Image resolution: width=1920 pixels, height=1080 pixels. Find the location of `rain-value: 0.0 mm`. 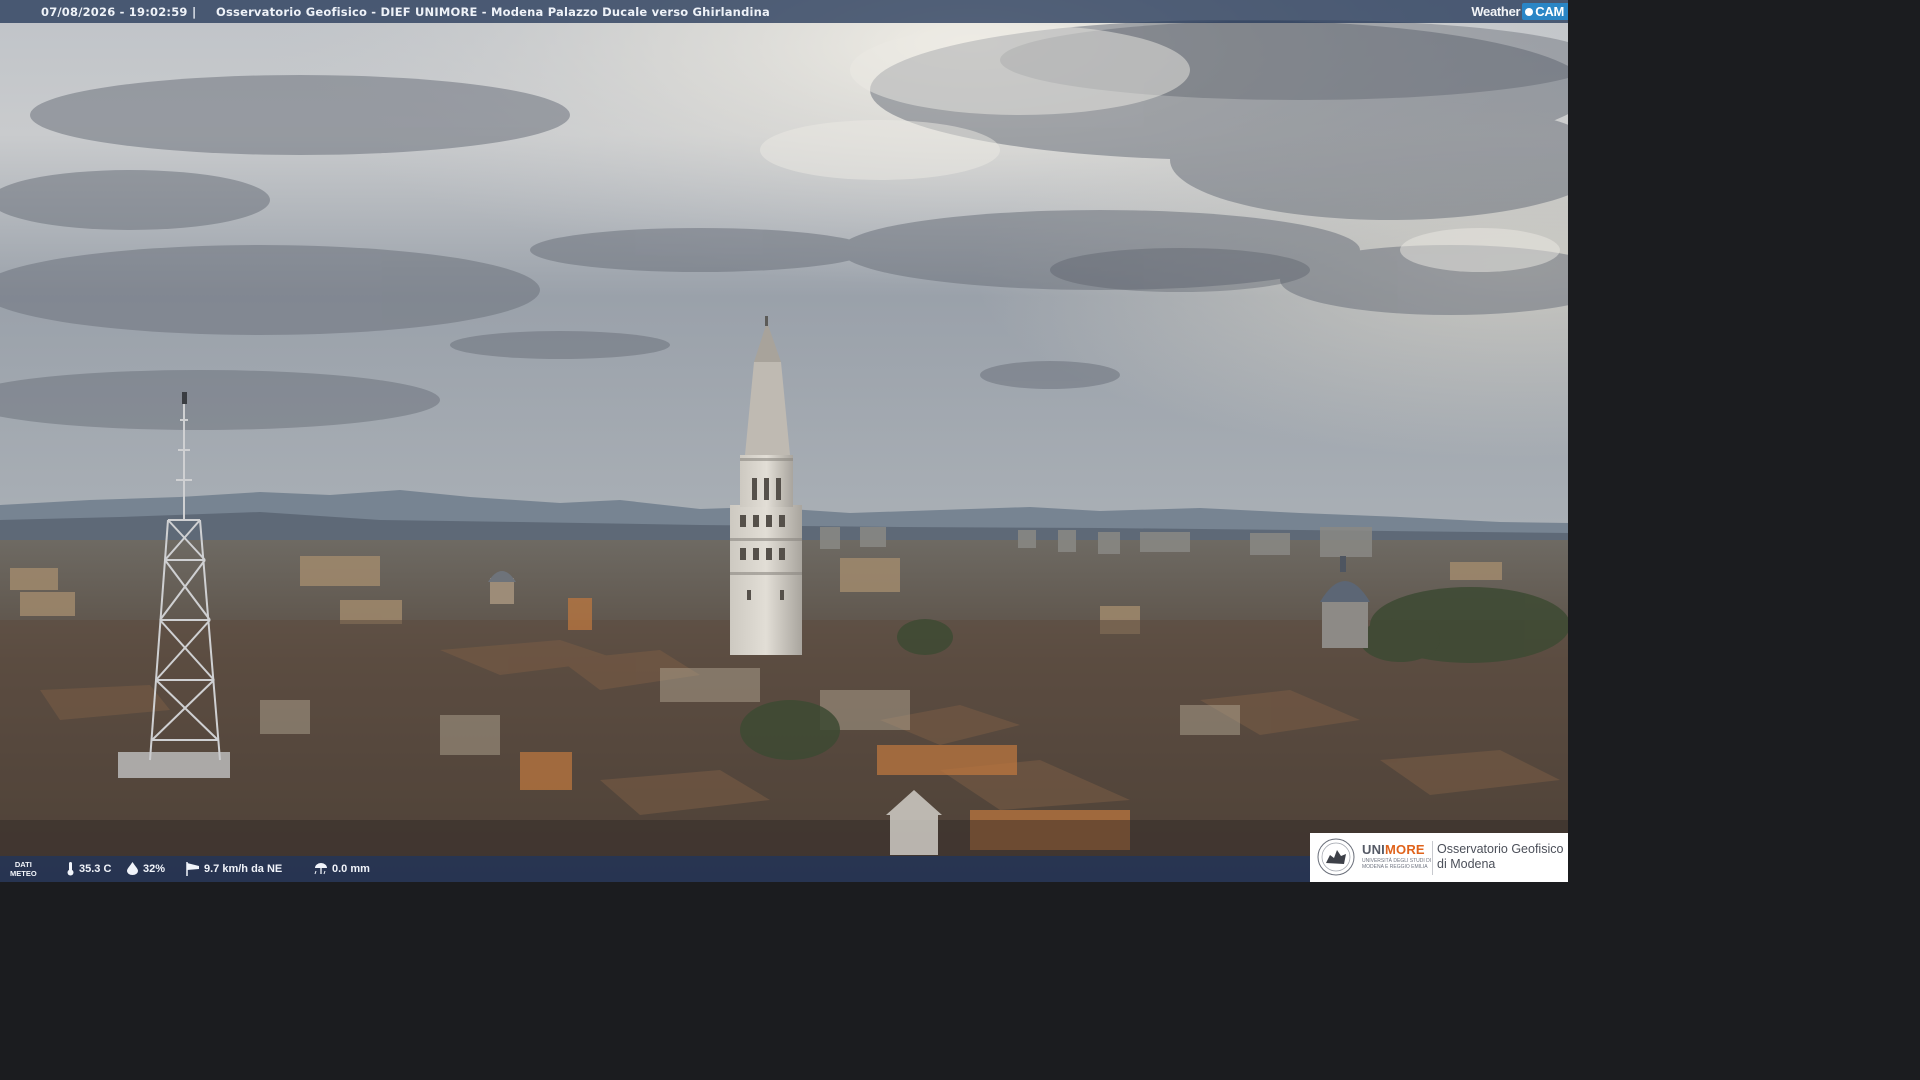

rain-value: 0.0 mm is located at coordinates (351, 868).